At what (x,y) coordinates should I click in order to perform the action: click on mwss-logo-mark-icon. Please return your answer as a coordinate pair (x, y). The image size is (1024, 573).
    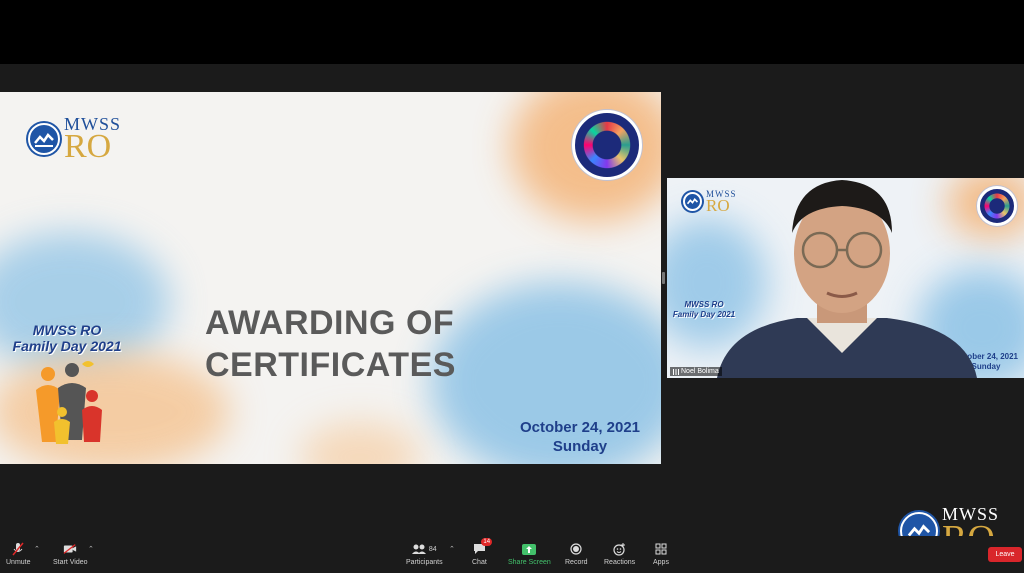
    Looking at the image, I should click on (44, 139).